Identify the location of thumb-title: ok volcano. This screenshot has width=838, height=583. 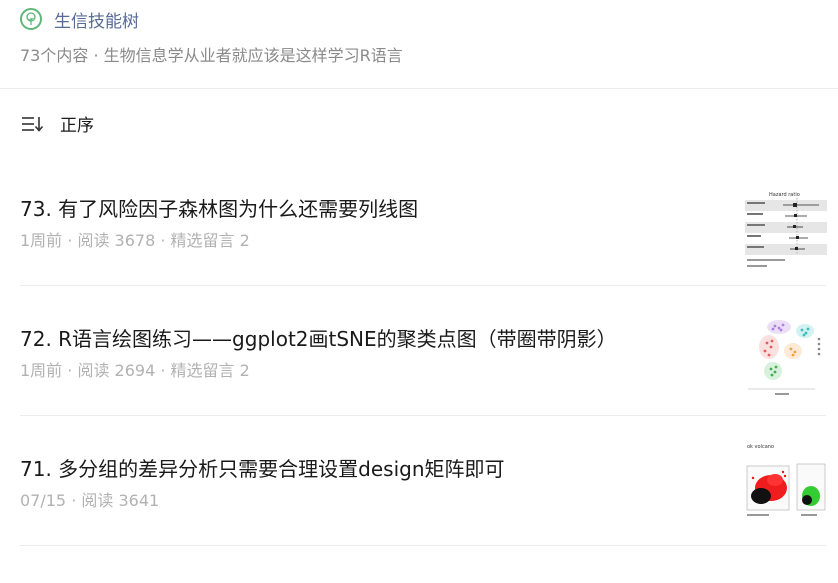
(760, 447).